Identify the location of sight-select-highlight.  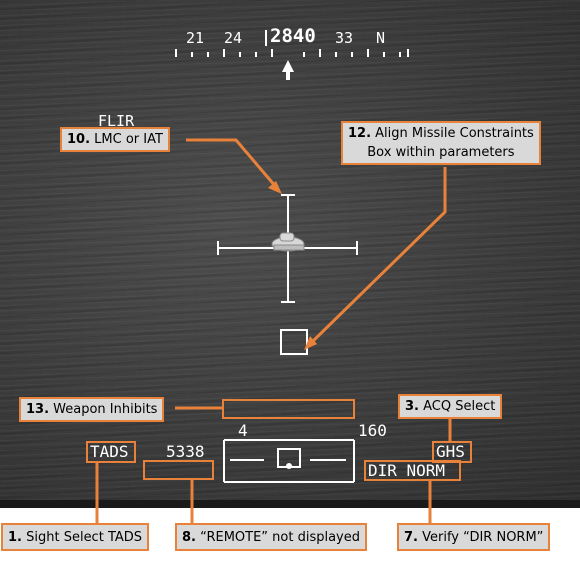
(111, 452).